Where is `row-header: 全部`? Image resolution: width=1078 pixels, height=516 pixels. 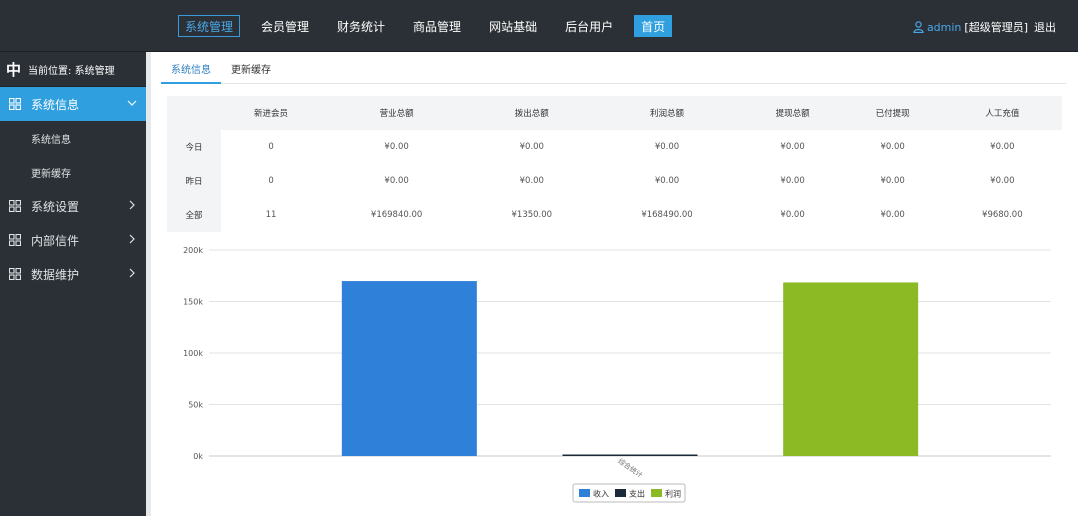 row-header: 全部 is located at coordinates (194, 215).